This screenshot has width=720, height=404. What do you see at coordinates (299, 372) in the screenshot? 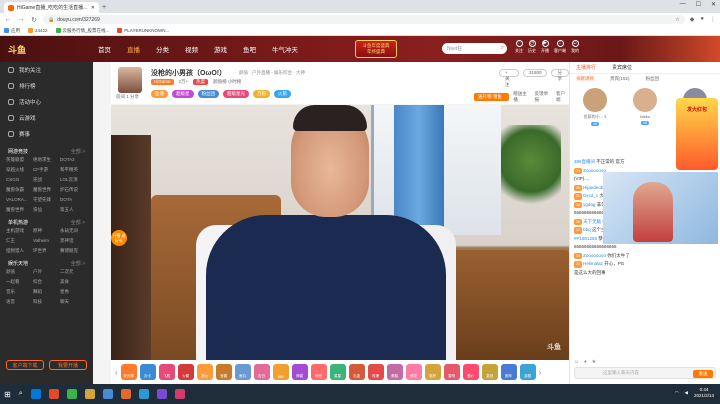
I see `gift-item: 神豪` at bounding box center [299, 372].